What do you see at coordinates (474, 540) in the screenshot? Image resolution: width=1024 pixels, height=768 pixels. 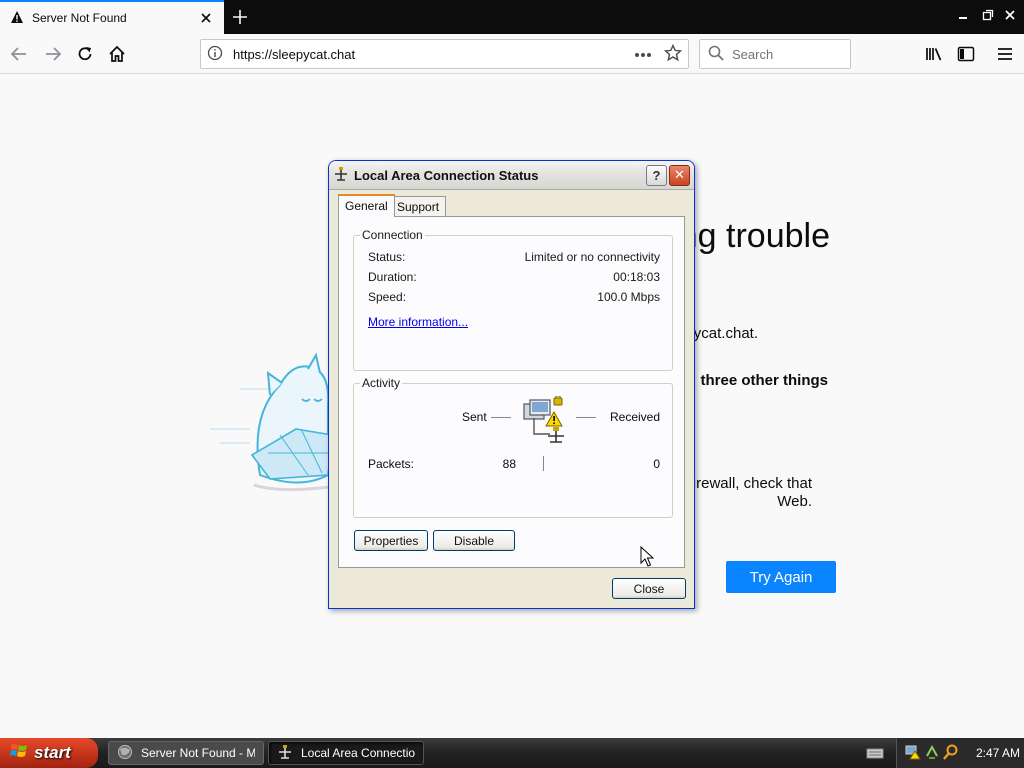 I see `disable-button: Disable` at bounding box center [474, 540].